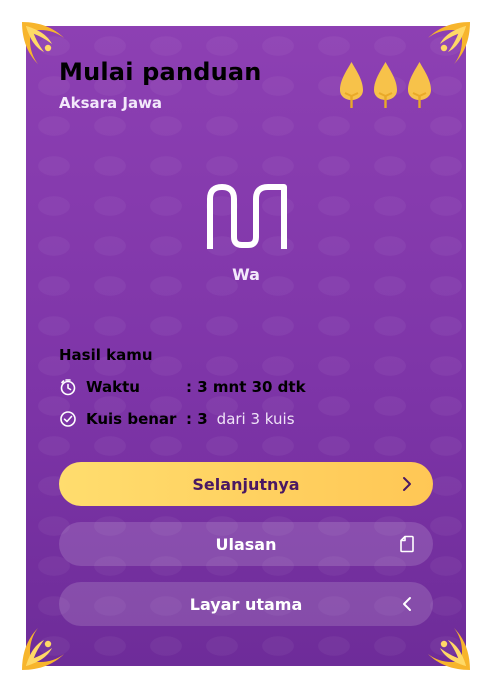  I want to click on next-button-label: Selanjutnya, so click(246, 484).